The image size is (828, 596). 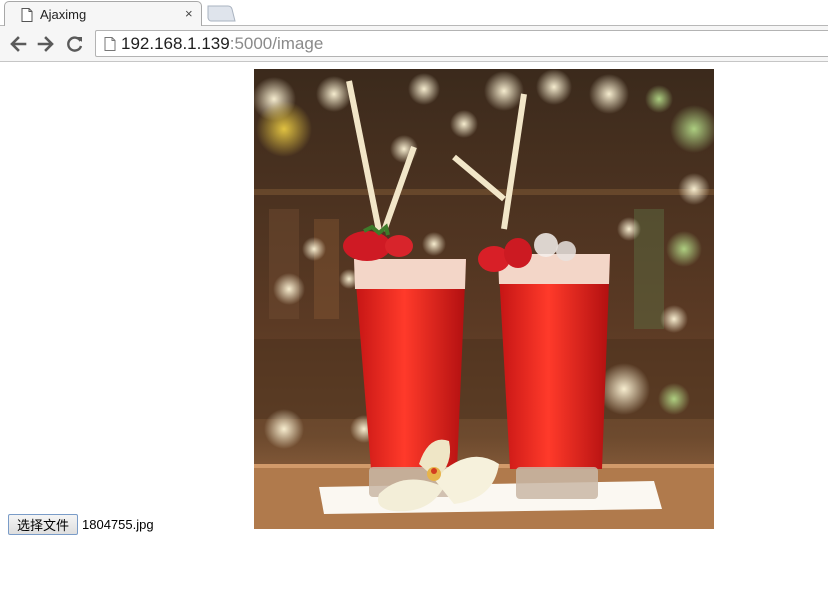 What do you see at coordinates (18, 44) in the screenshot?
I see `back-icon` at bounding box center [18, 44].